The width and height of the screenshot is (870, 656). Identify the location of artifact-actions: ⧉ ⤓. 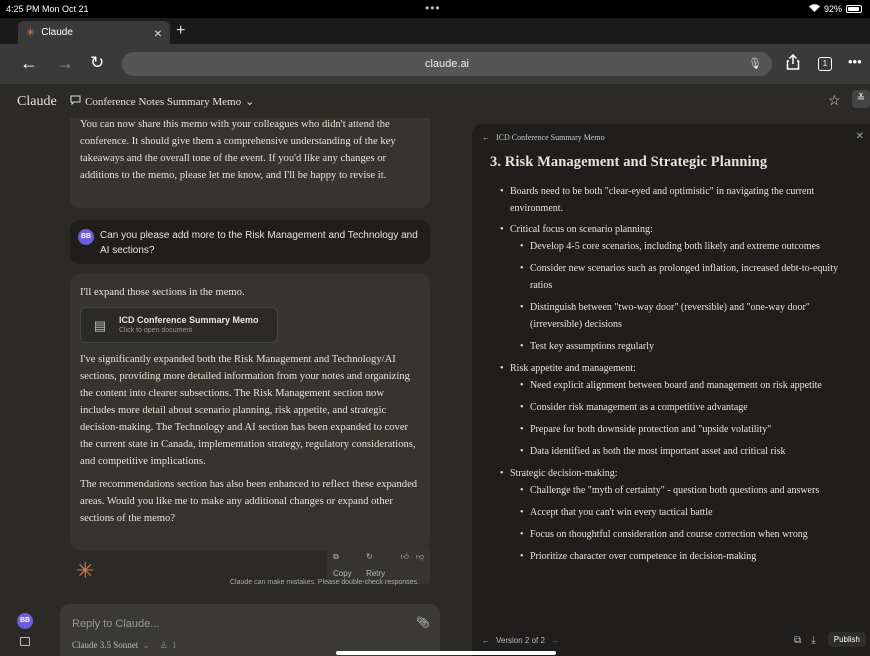
(805, 640).